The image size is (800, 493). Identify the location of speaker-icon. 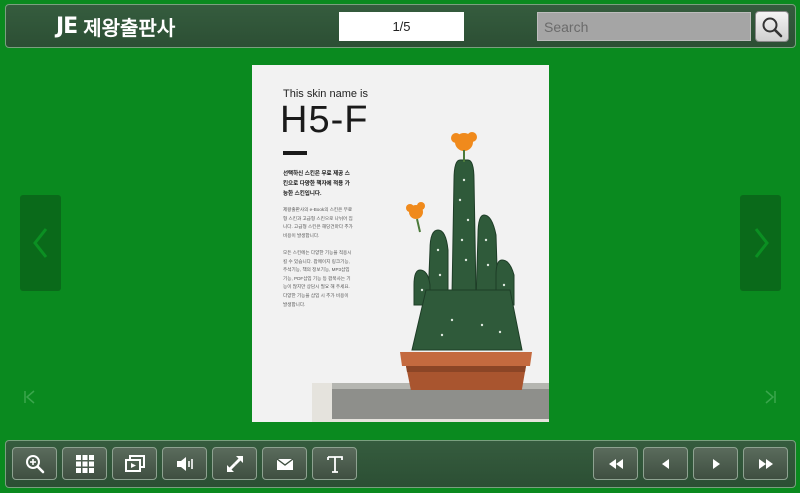
(184, 463).